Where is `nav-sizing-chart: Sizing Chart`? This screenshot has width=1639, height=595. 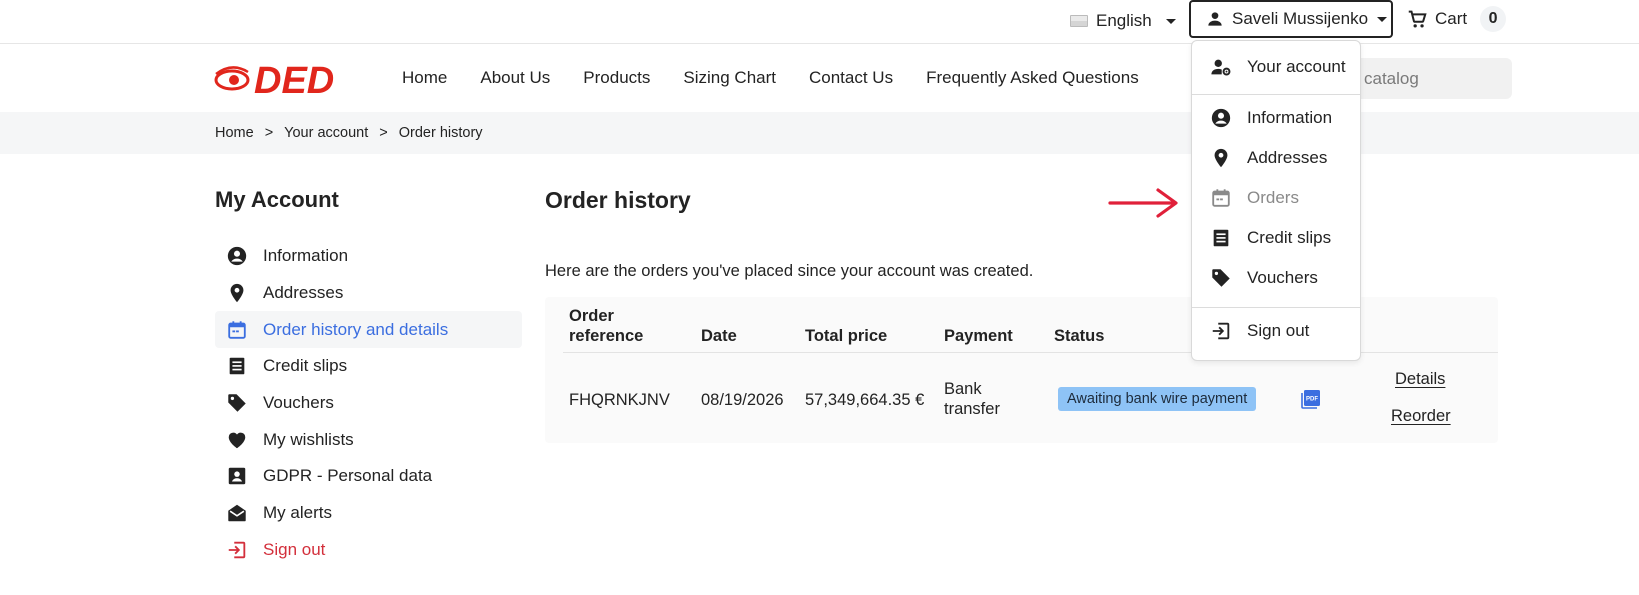
nav-sizing-chart: Sizing Chart is located at coordinates (729, 78).